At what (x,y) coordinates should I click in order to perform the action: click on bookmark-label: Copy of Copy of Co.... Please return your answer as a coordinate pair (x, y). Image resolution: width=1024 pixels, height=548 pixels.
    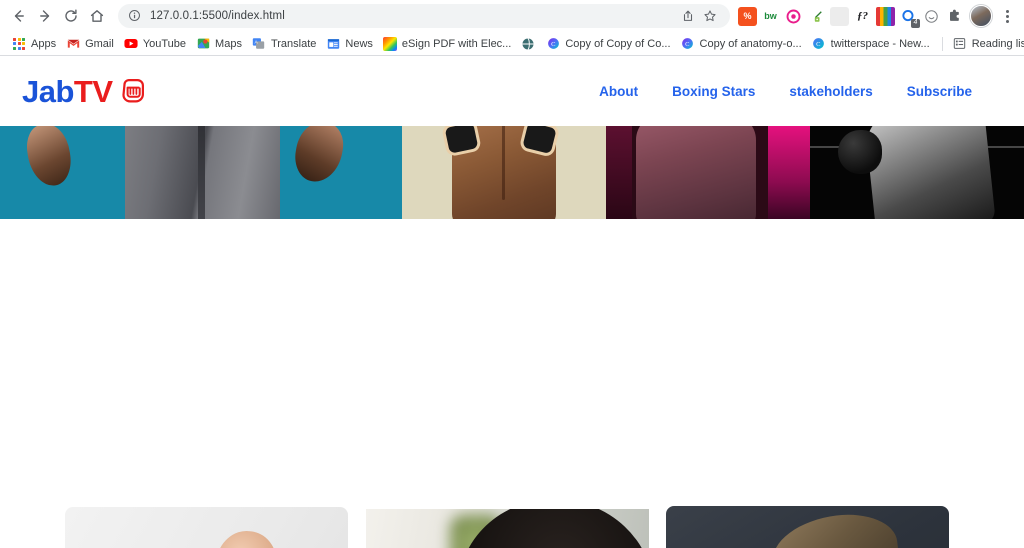
    Looking at the image, I should click on (618, 43).